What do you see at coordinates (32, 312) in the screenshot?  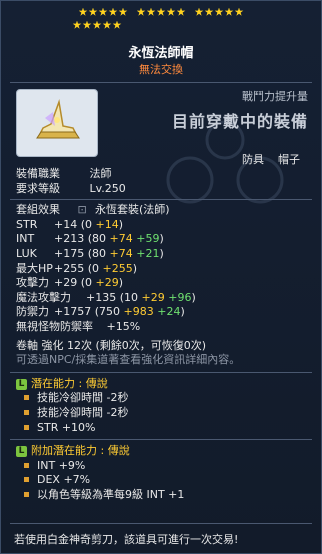 I see `stat-label: 防禦力` at bounding box center [32, 312].